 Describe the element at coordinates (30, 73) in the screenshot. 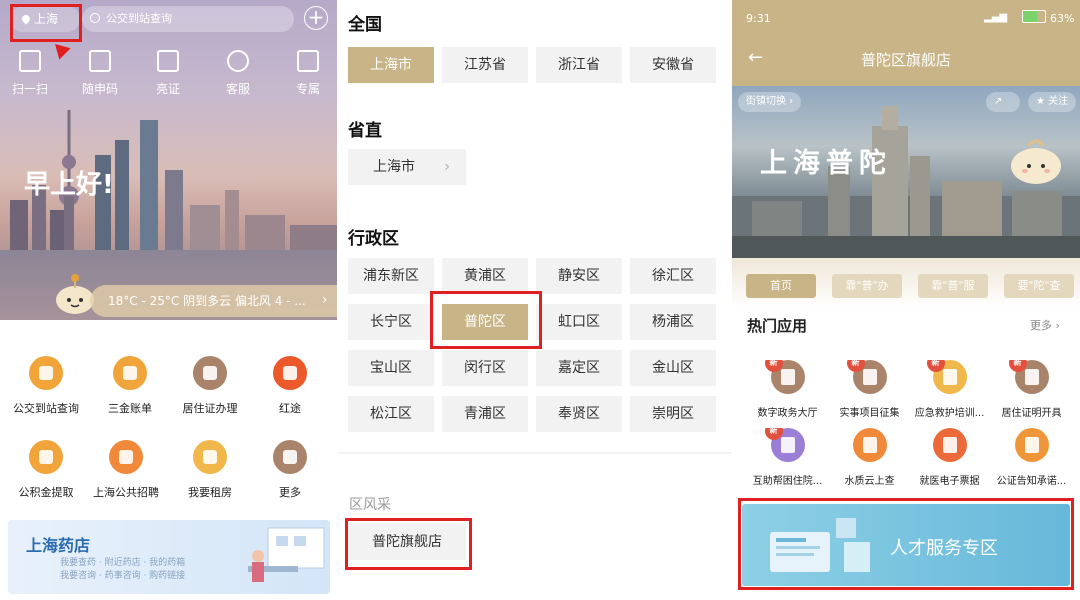

I see `quick-action-scan: 扫一扫` at that location.